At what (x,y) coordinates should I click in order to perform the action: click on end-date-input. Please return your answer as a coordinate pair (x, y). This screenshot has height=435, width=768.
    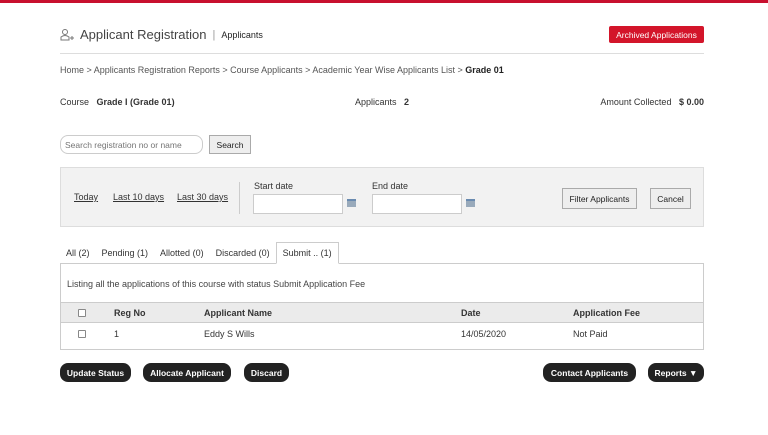
    Looking at the image, I should click on (417, 204).